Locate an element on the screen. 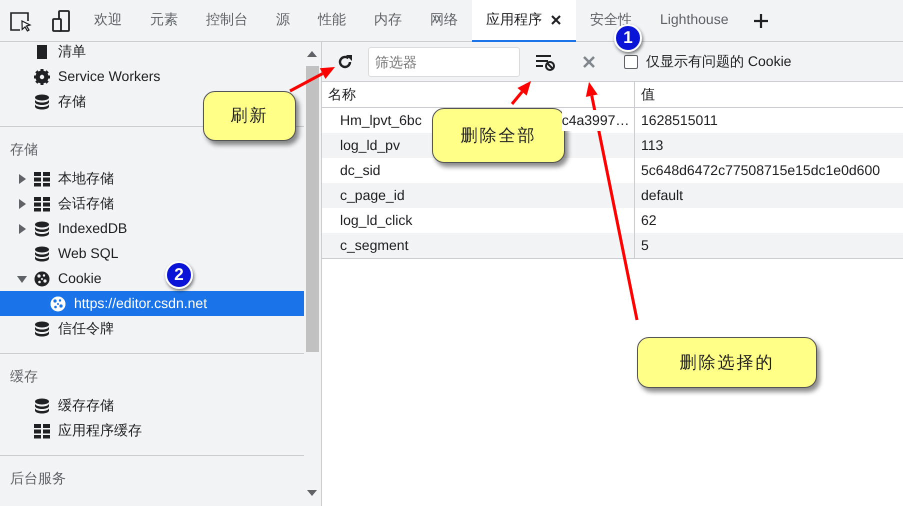  table-cell: default is located at coordinates (768, 195).